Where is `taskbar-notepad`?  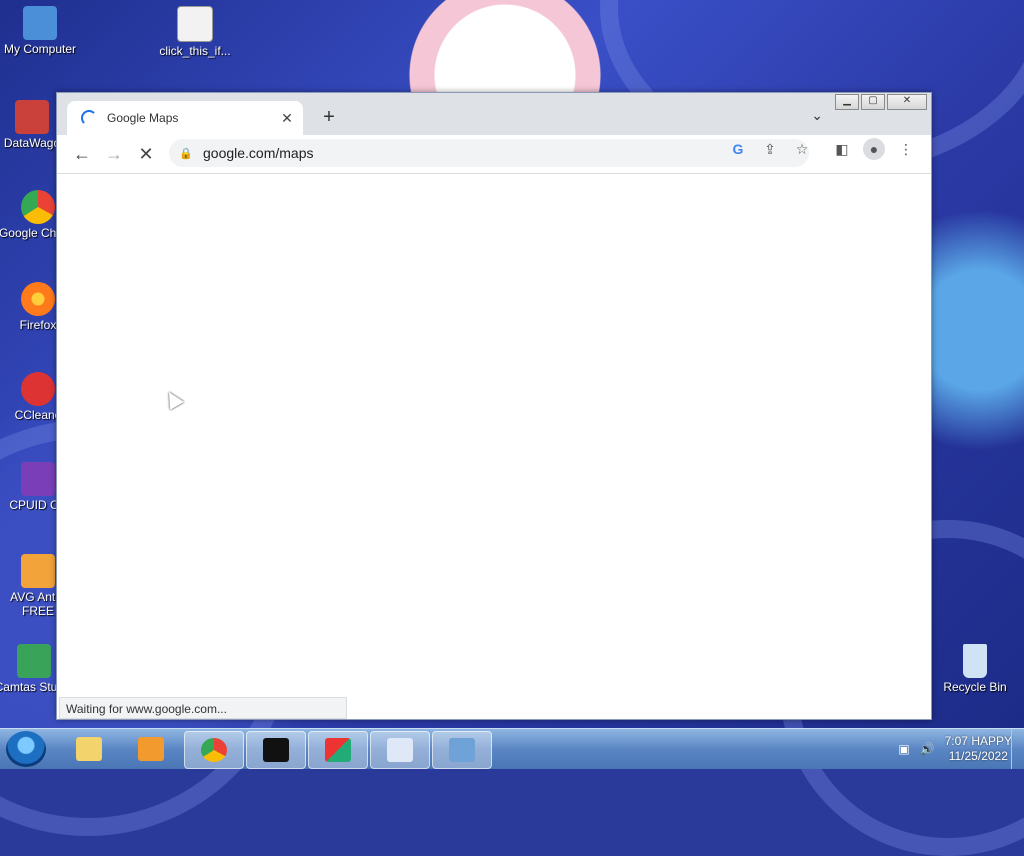
taskbar-notepad is located at coordinates (400, 750).